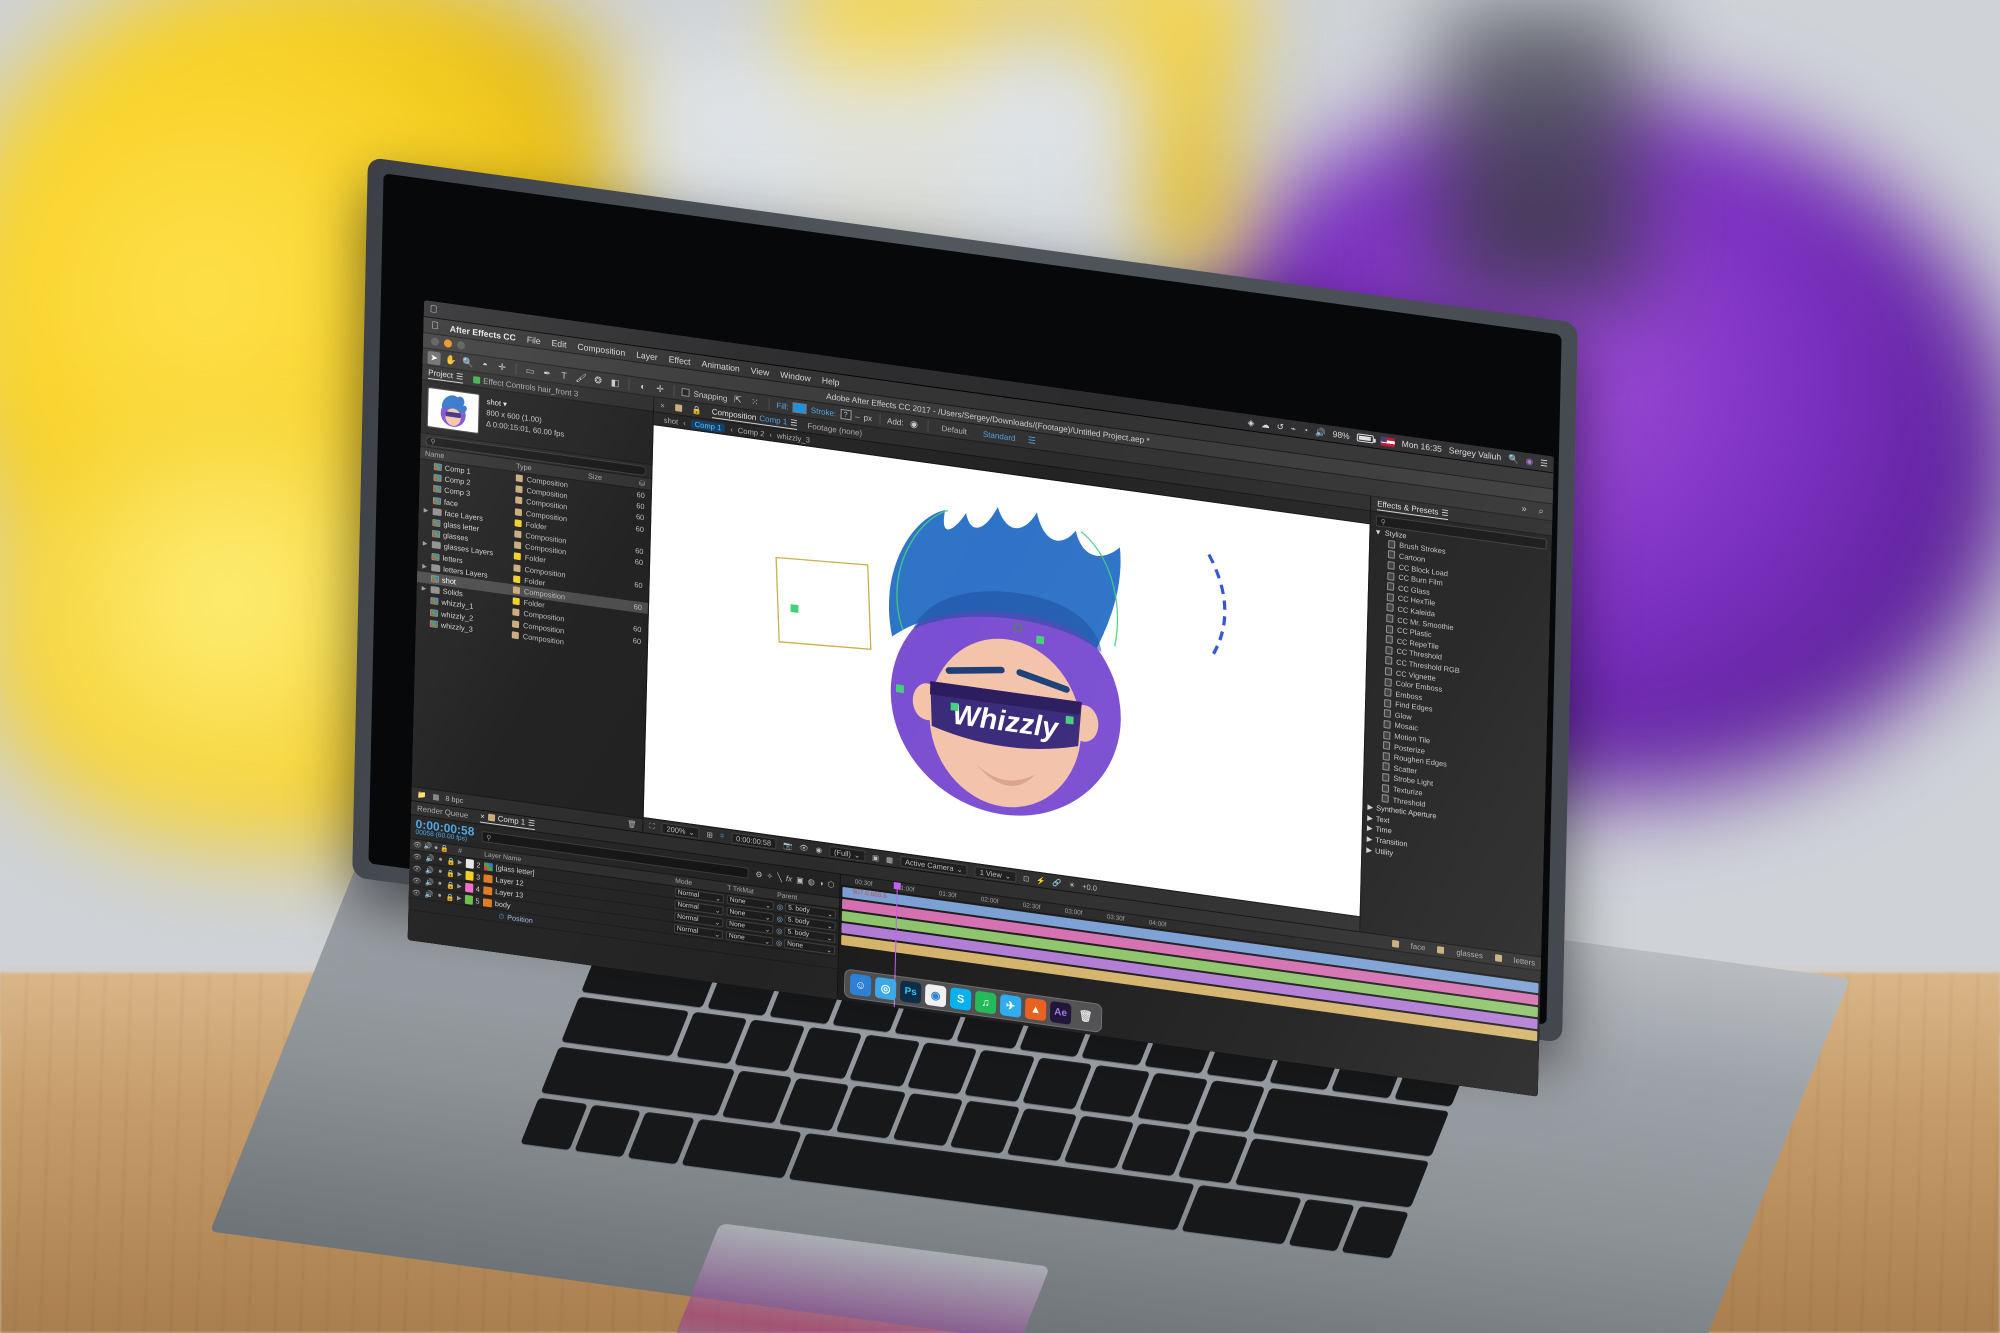 The height and width of the screenshot is (1333, 2000). I want to click on fast-previews-icon: ⚡, so click(1040, 880).